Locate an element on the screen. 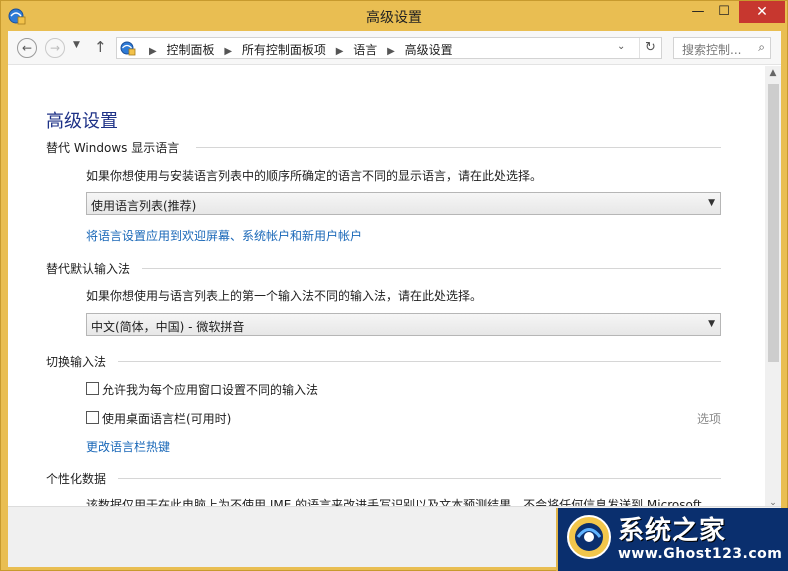 This screenshot has height=571, width=788. watermark-logo: 系统之家 www.Ghost123.com is located at coordinates (672, 539).